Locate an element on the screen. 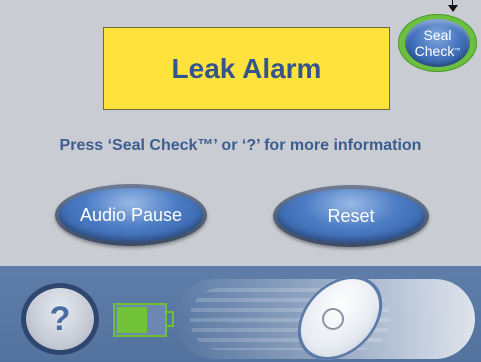  leak-alarm-banner: Leak Alarm is located at coordinates (246, 68).